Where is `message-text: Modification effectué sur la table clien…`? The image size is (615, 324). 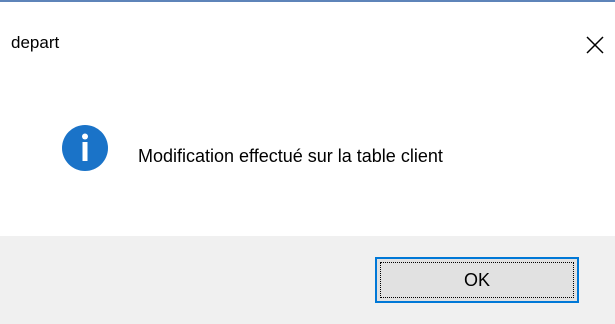
message-text: Modification effectué sur la table clien… is located at coordinates (290, 156).